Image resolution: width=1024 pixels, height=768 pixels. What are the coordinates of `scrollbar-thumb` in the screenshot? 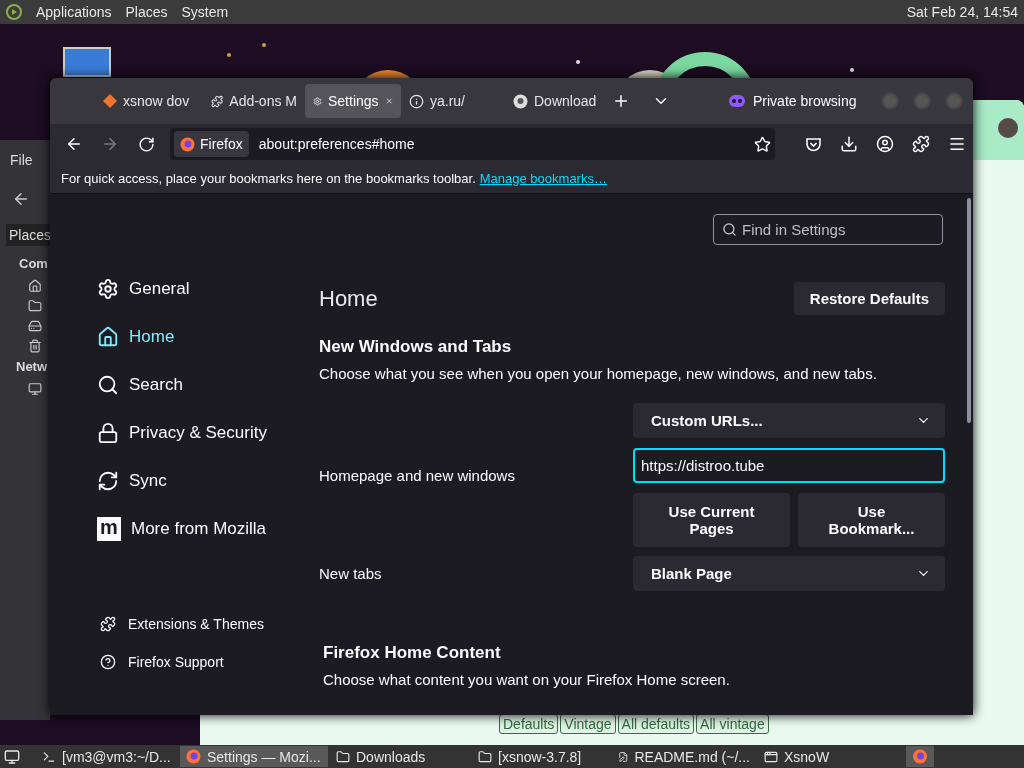 It's located at (969, 310).